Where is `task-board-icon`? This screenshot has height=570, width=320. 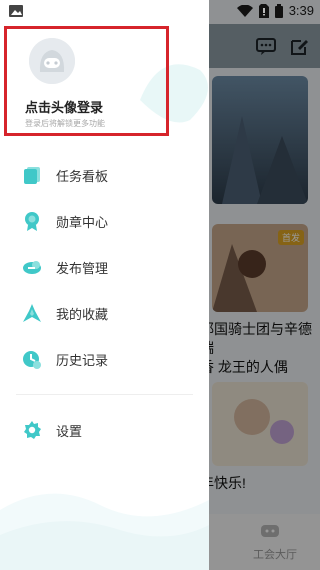
task-board-icon is located at coordinates (32, 175).